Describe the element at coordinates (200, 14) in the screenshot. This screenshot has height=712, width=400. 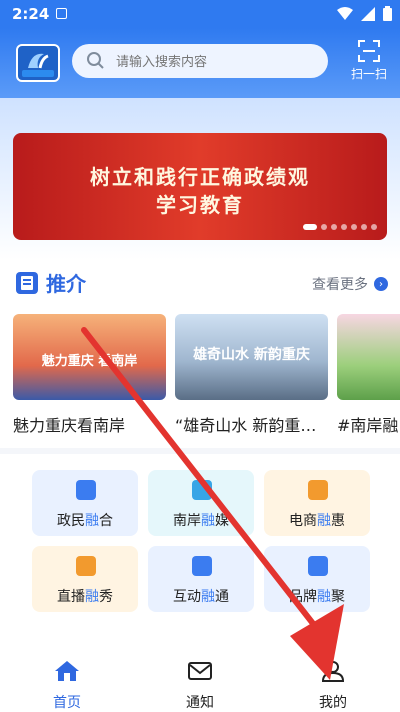
I see `status-bar: 2:24` at that location.